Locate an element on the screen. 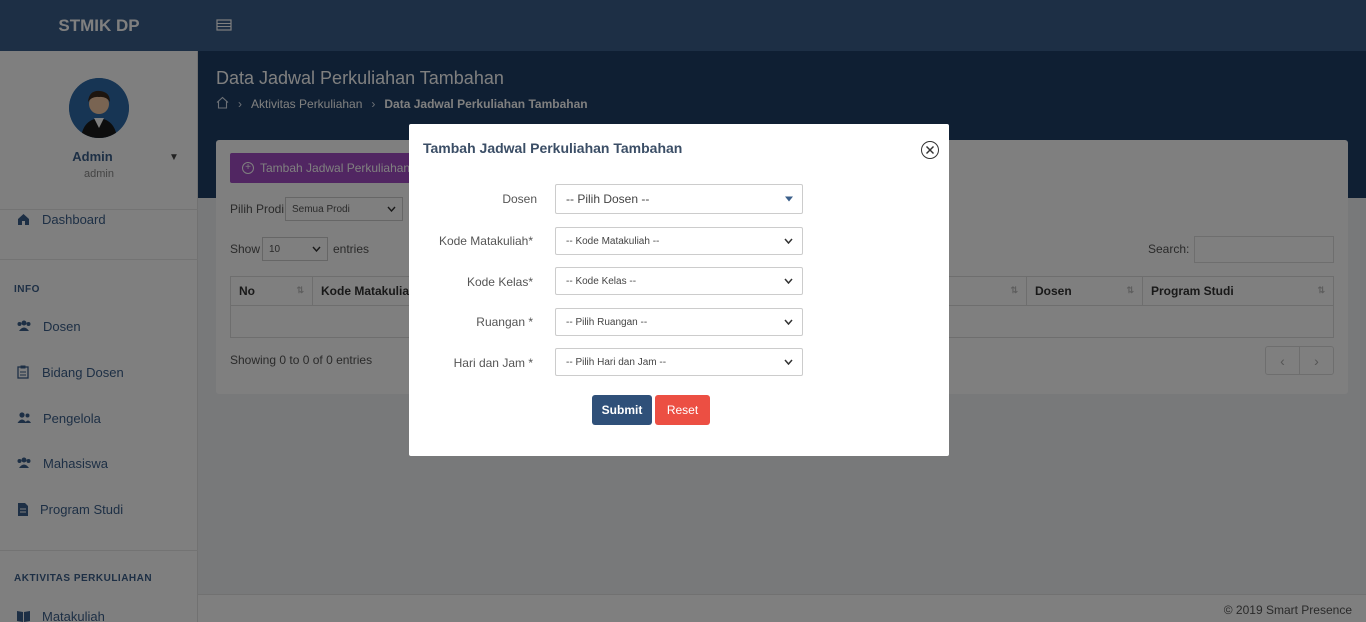 The height and width of the screenshot is (622, 1366). kode-matakuliah-label: Kode Matakuliah* is located at coordinates (485, 241).